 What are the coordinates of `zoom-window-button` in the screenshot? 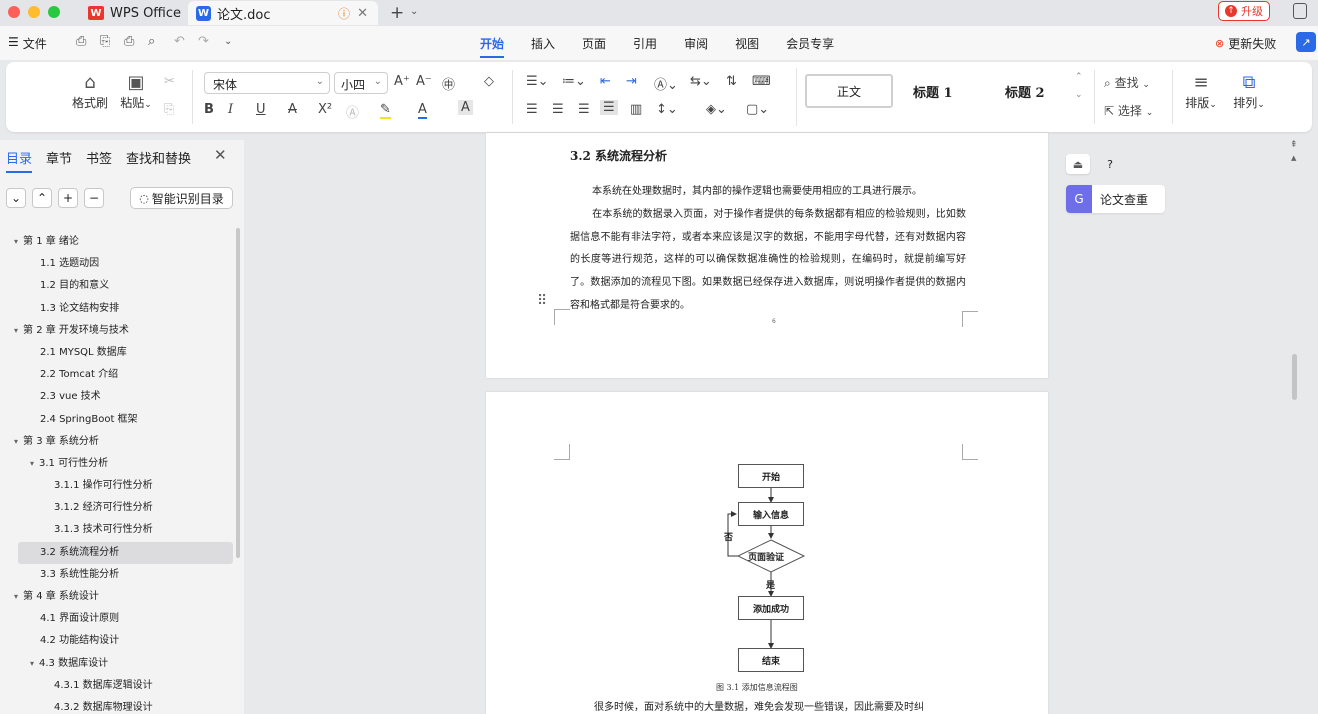 It's located at (54, 12).